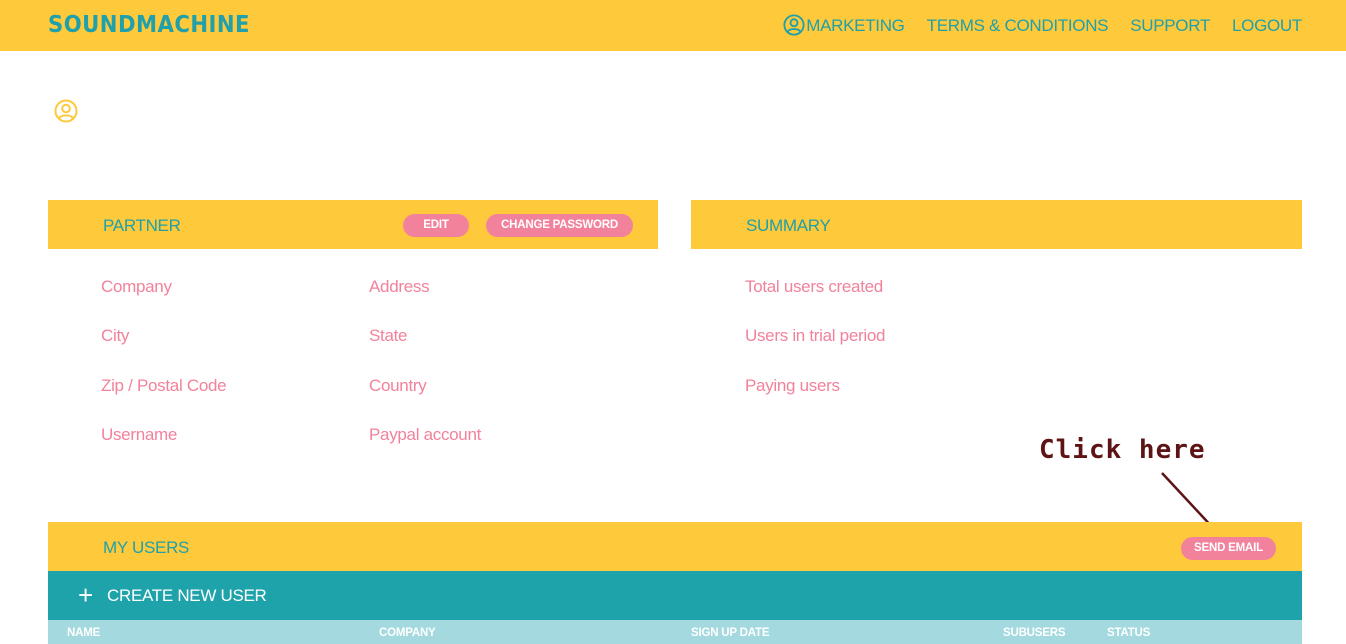  I want to click on city-label: City, so click(115, 335).